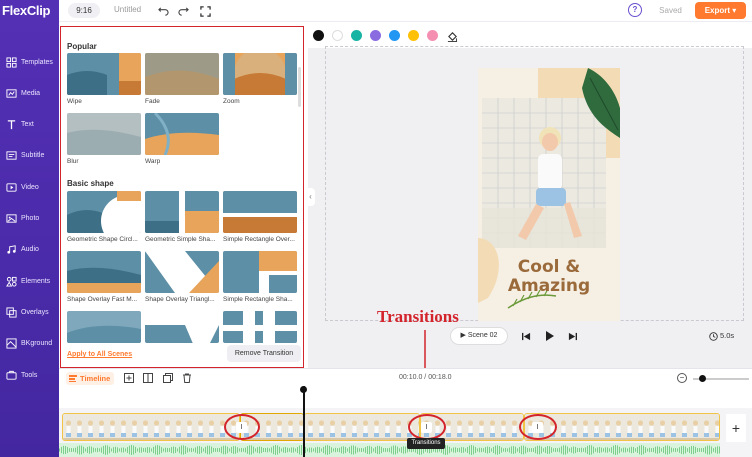 The image size is (752, 457). I want to click on play-icon, so click(549, 336).